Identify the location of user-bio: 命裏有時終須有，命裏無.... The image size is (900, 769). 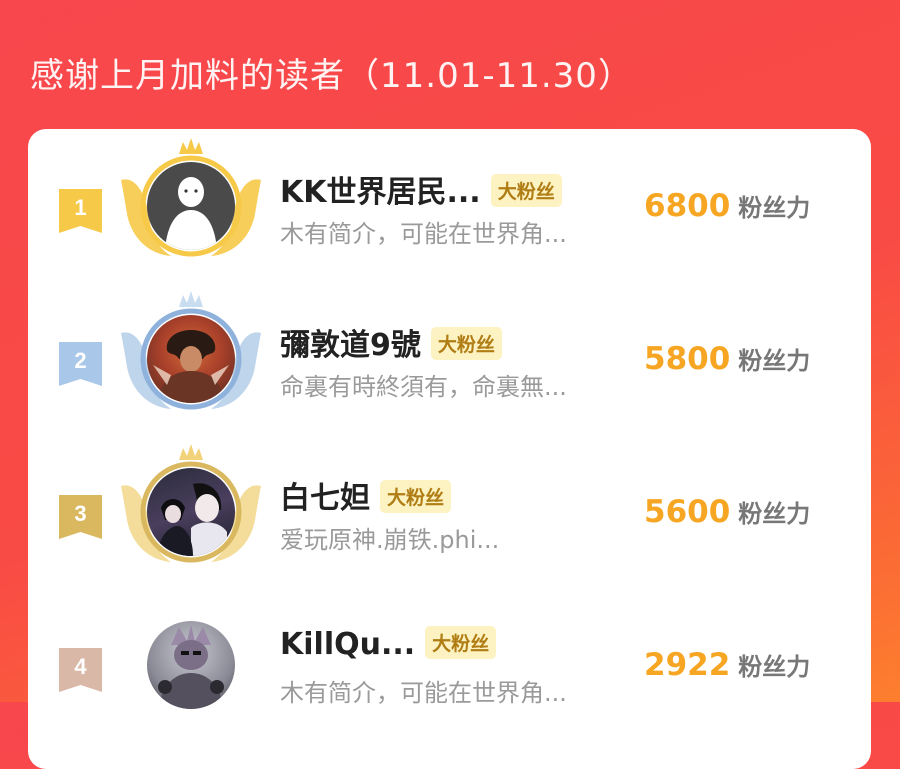
(423, 387).